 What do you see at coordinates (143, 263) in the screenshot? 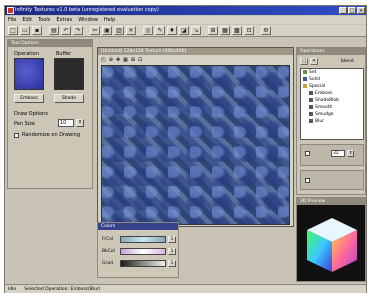
I see `grad-gradient` at bounding box center [143, 263].